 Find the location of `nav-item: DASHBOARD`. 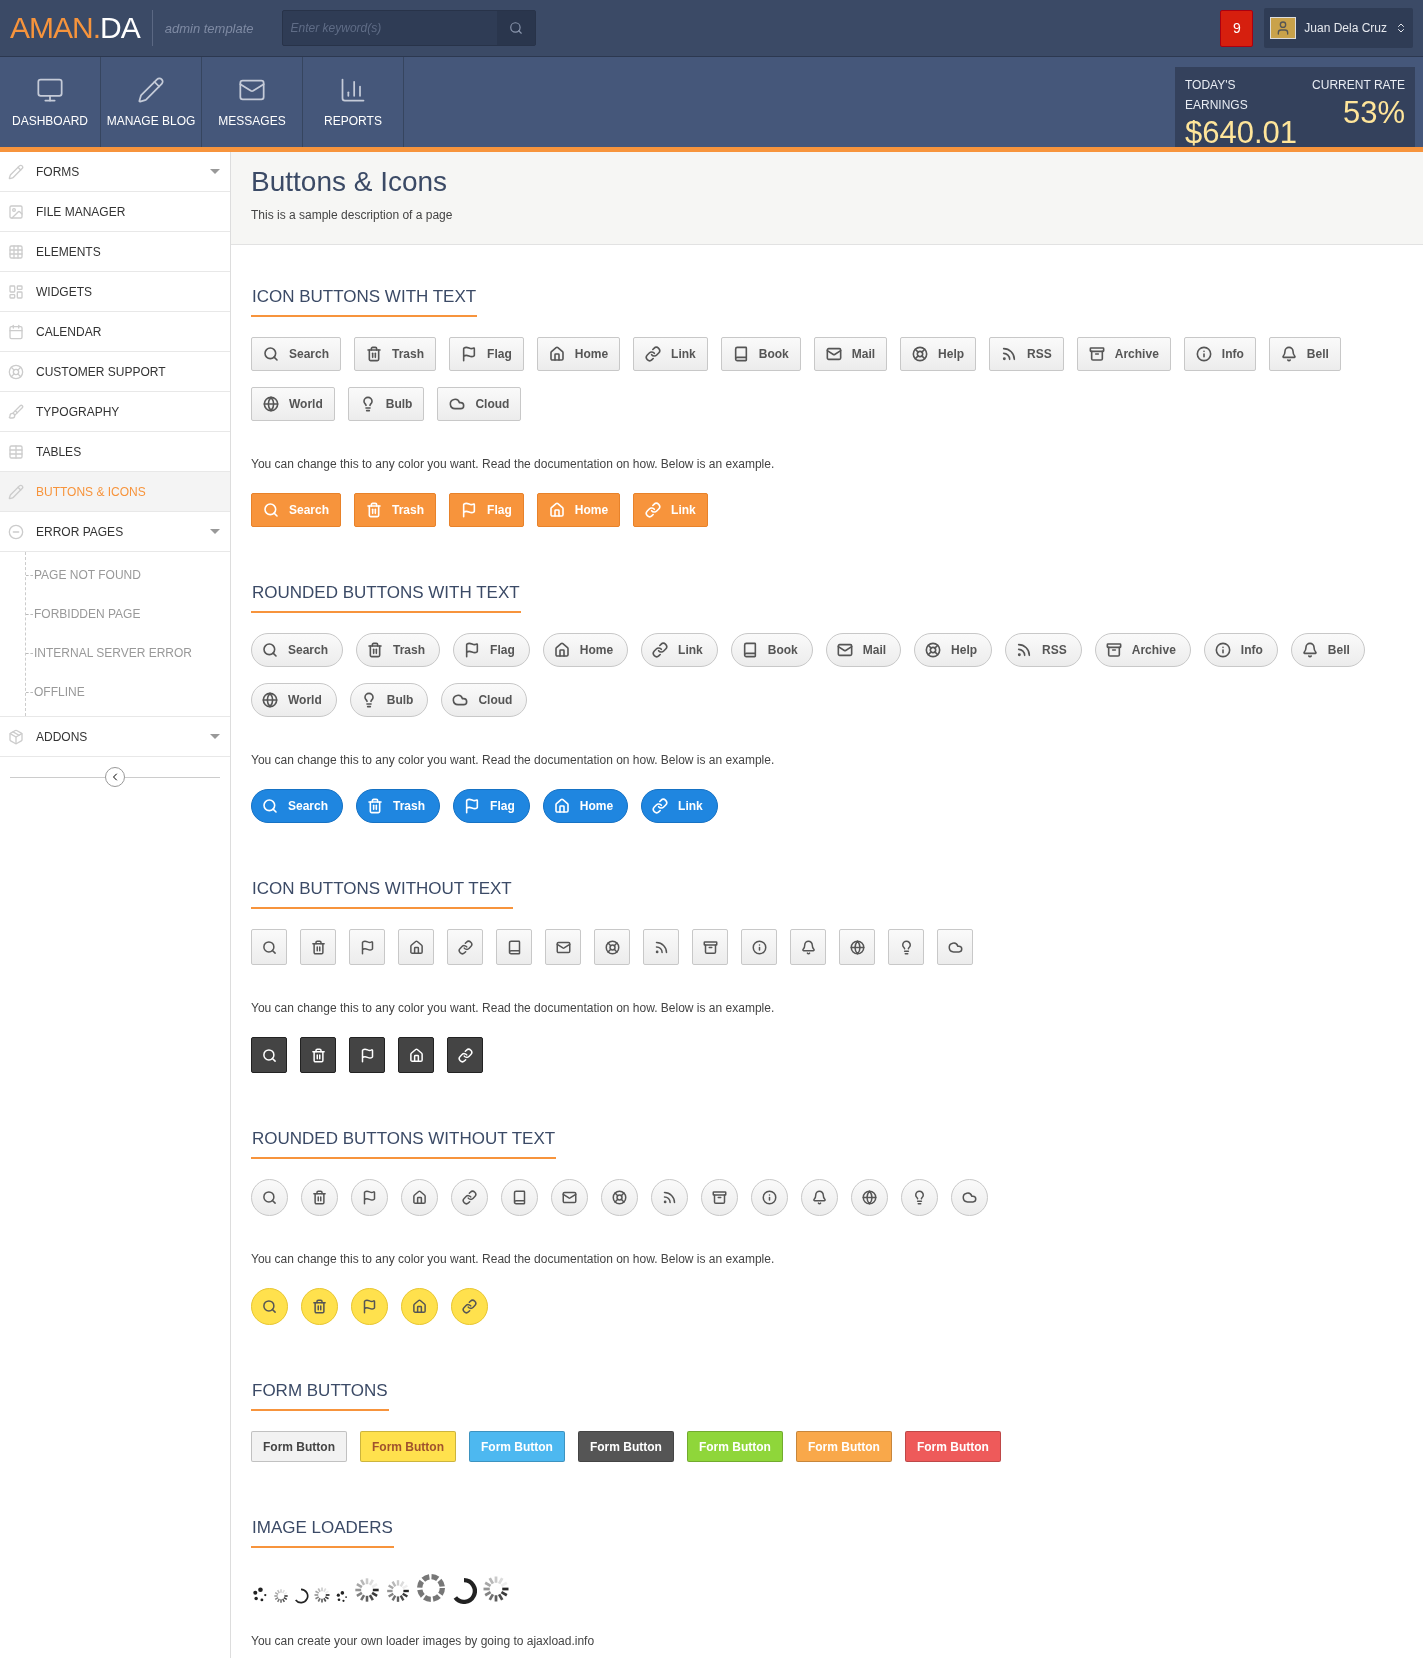

nav-item: DASHBOARD is located at coordinates (50, 102).